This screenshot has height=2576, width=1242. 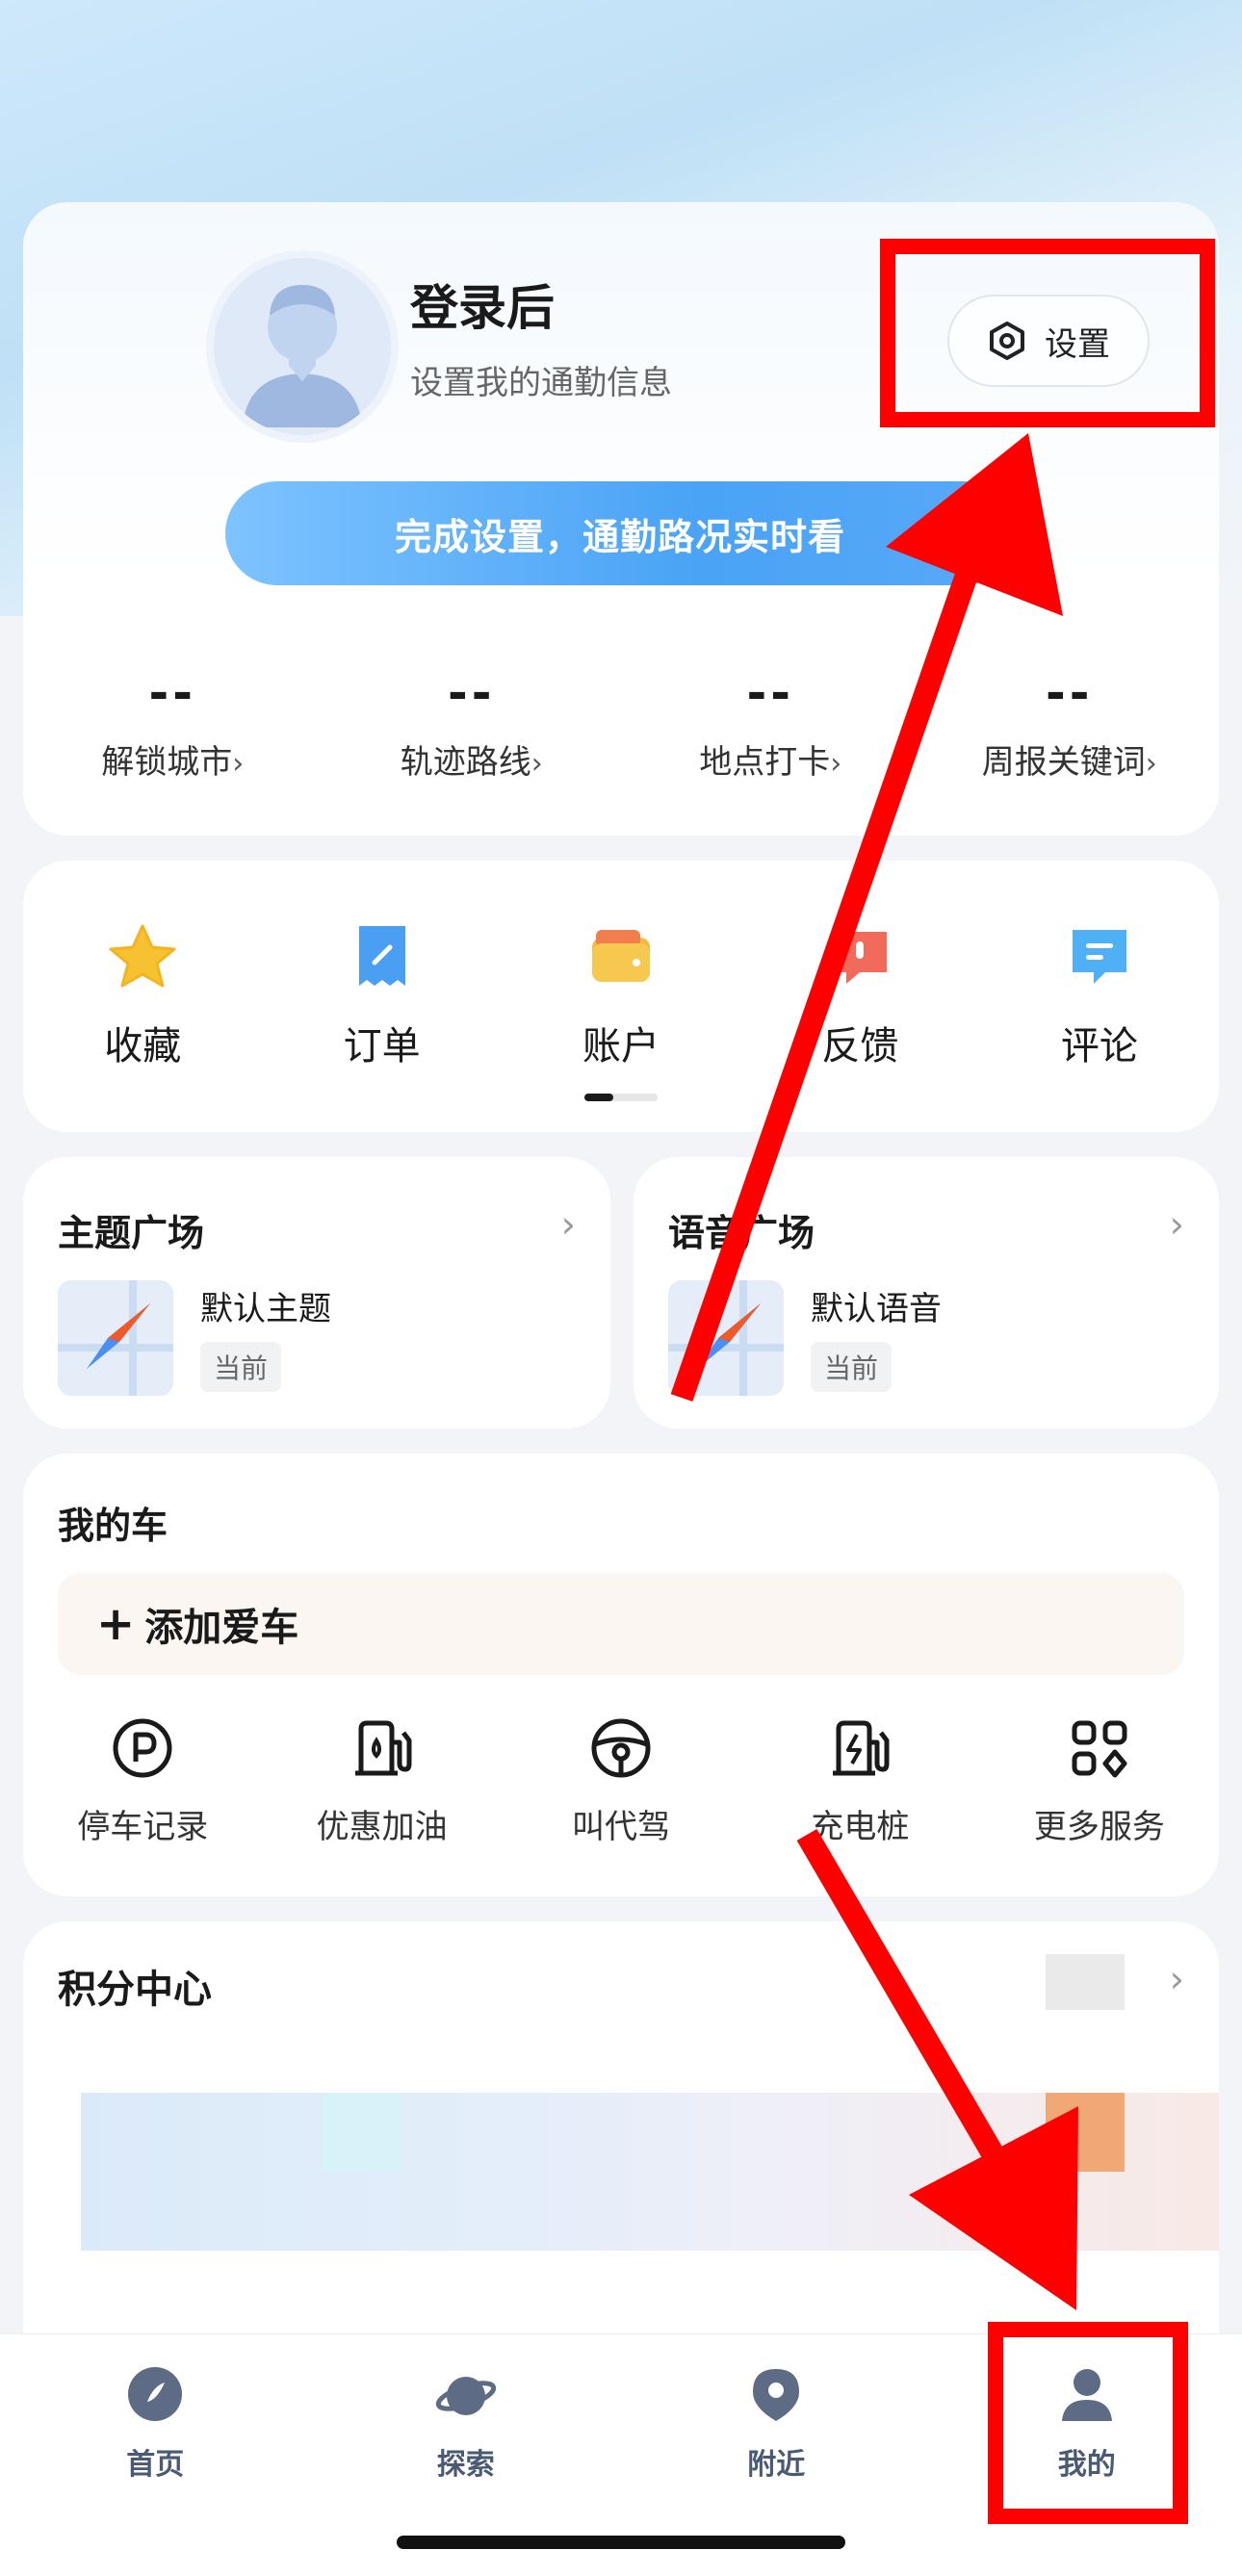 I want to click on shortcut-orders: 订单, so click(x=381, y=994).